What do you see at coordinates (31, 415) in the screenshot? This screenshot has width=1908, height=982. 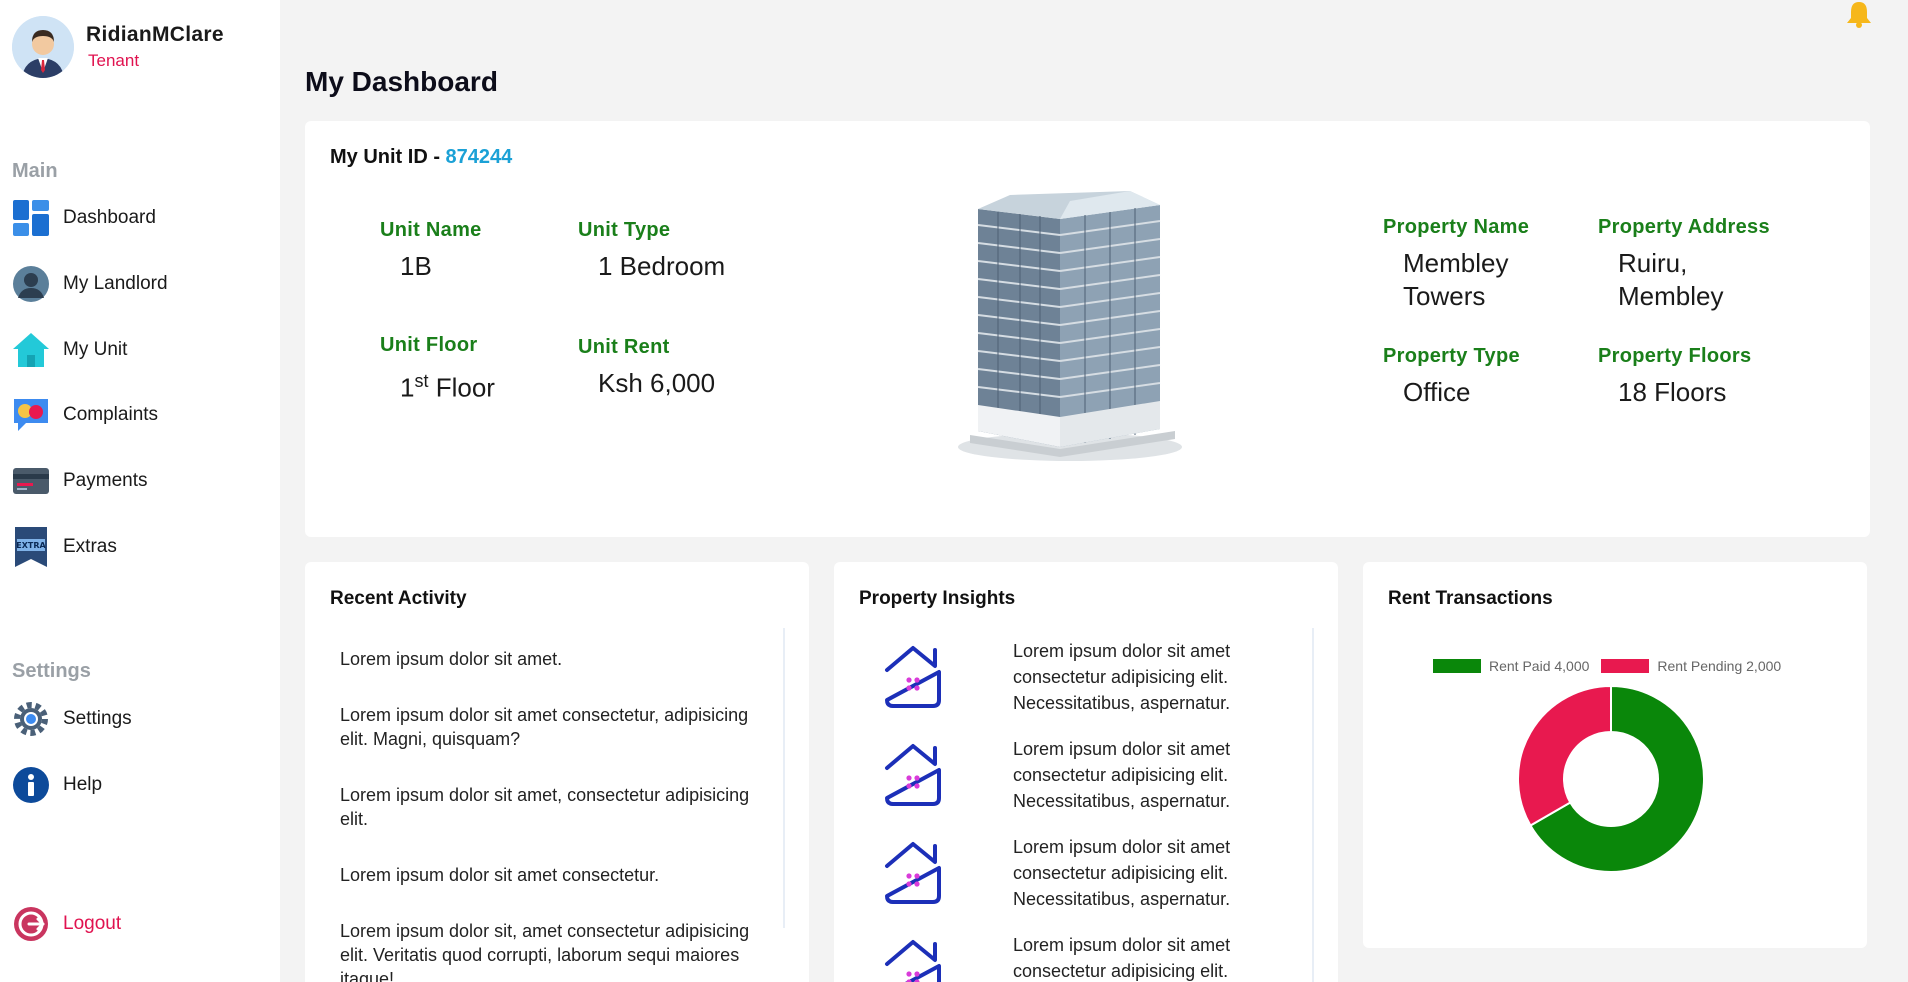 I see `complaints-icon` at bounding box center [31, 415].